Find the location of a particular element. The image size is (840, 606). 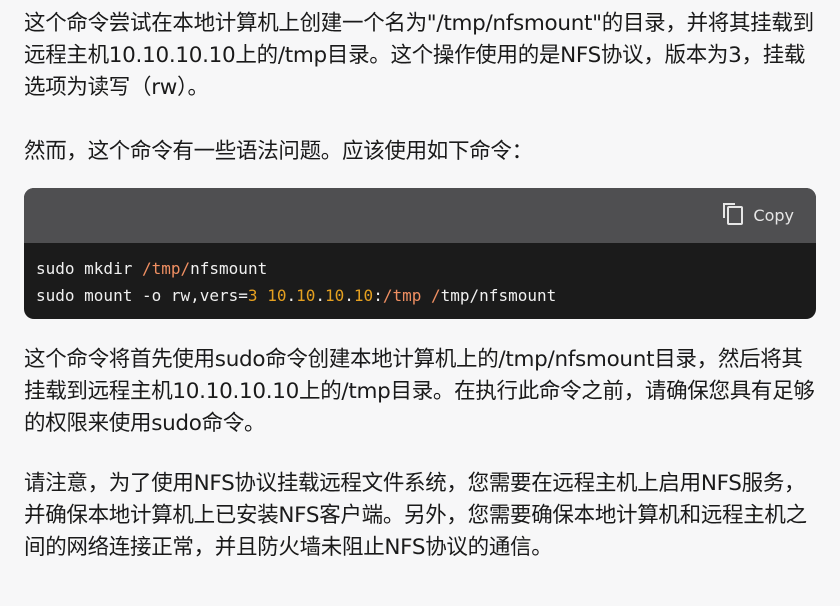

copy-label: Copy is located at coordinates (773, 215).